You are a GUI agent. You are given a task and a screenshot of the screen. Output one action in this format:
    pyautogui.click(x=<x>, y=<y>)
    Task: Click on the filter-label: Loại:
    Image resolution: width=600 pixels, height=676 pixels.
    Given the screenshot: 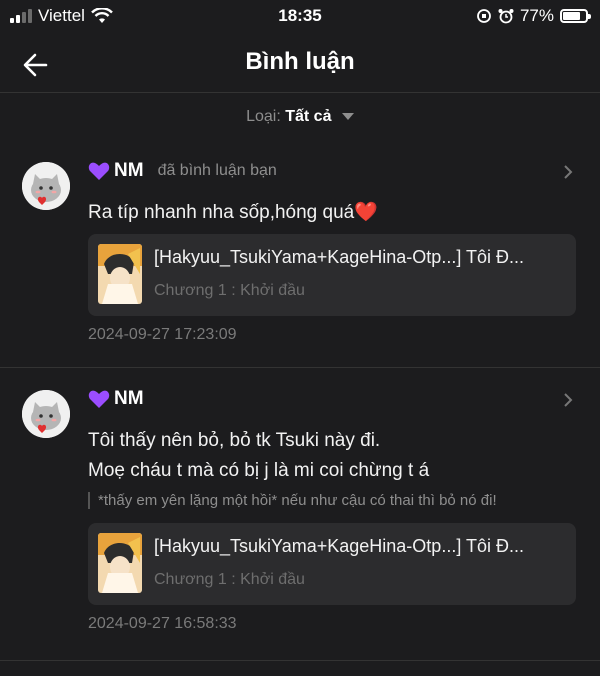 What is the action you would take?
    pyautogui.click(x=263, y=116)
    